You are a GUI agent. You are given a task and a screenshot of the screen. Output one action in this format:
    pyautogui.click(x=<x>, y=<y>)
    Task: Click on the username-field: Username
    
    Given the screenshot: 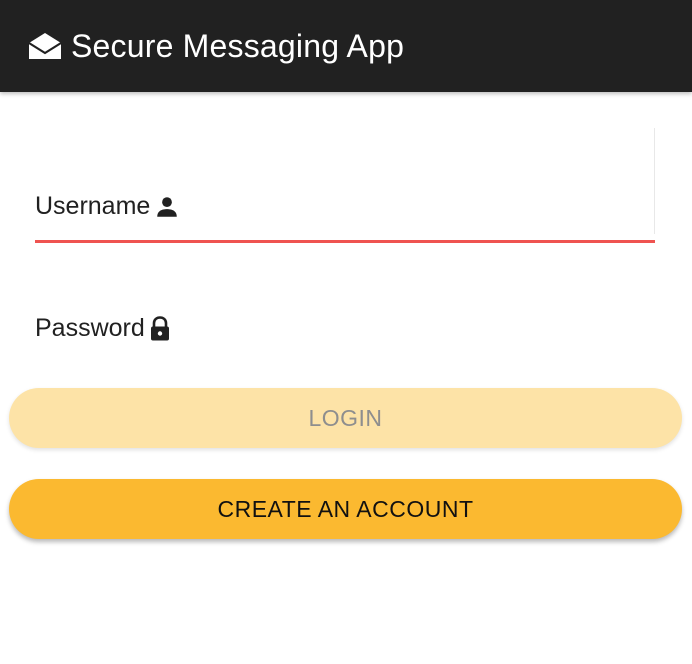 What is the action you would take?
    pyautogui.click(x=345, y=220)
    